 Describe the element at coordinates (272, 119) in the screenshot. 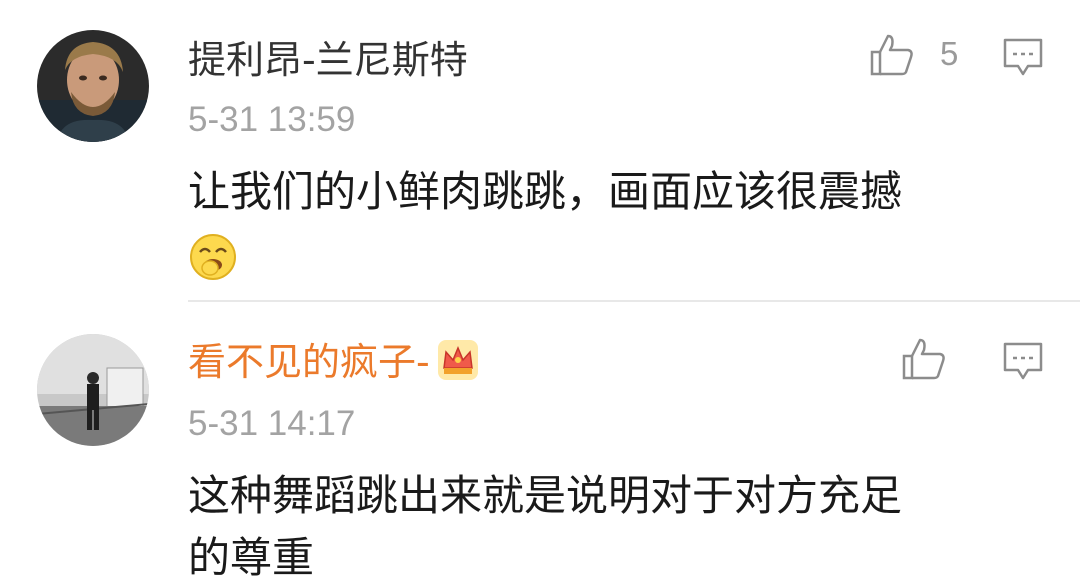

I see `timestamp: 5-31 13:59` at that location.